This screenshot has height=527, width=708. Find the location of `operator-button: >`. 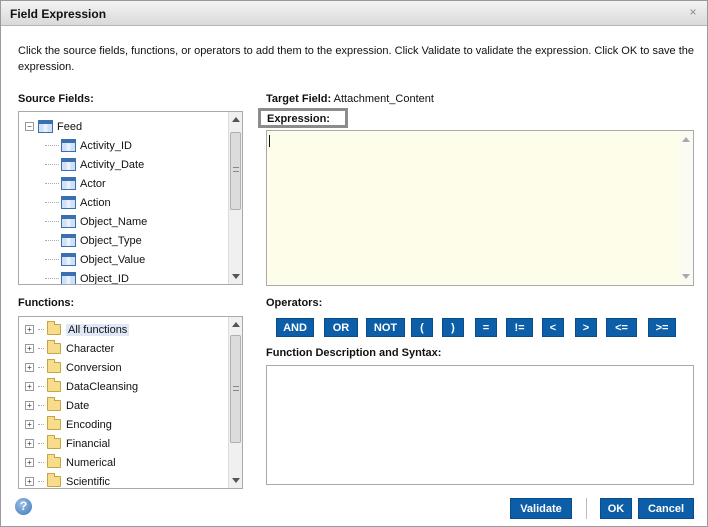

operator-button: > is located at coordinates (586, 327).